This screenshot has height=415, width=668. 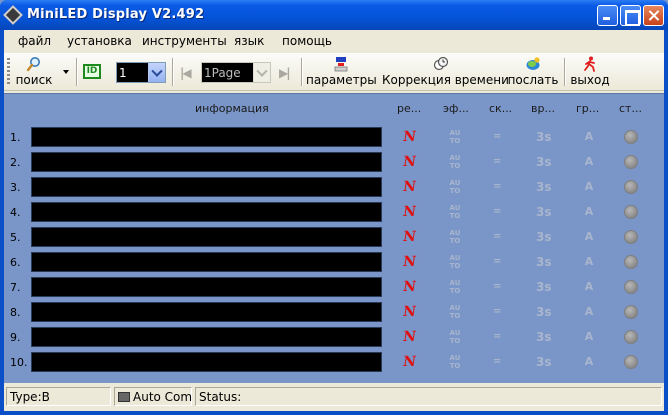 What do you see at coordinates (307, 41) in the screenshot?
I see `menu-help: помощь` at bounding box center [307, 41].